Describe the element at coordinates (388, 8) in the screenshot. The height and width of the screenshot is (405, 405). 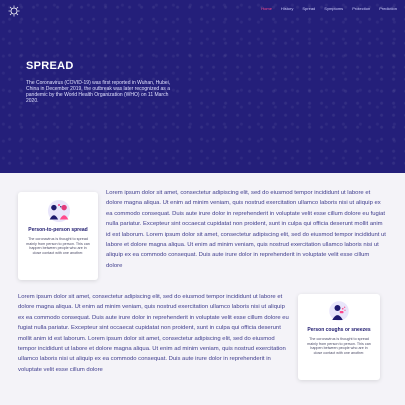
I see `nav-item-prediction: Prediction` at that location.